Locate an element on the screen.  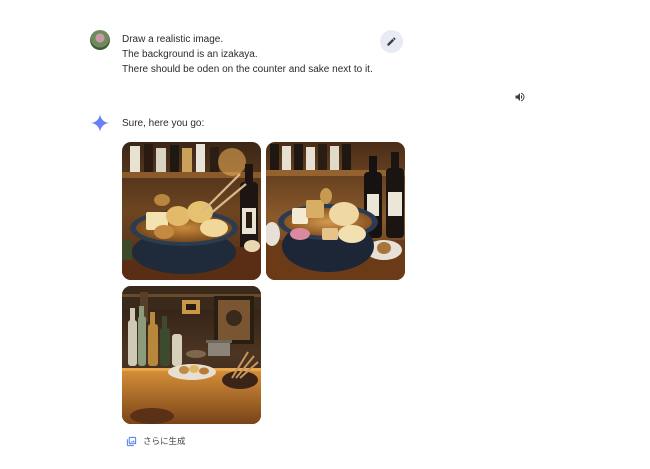
assistant-reply-text: Sure, here you go: is located at coordinates (163, 123).